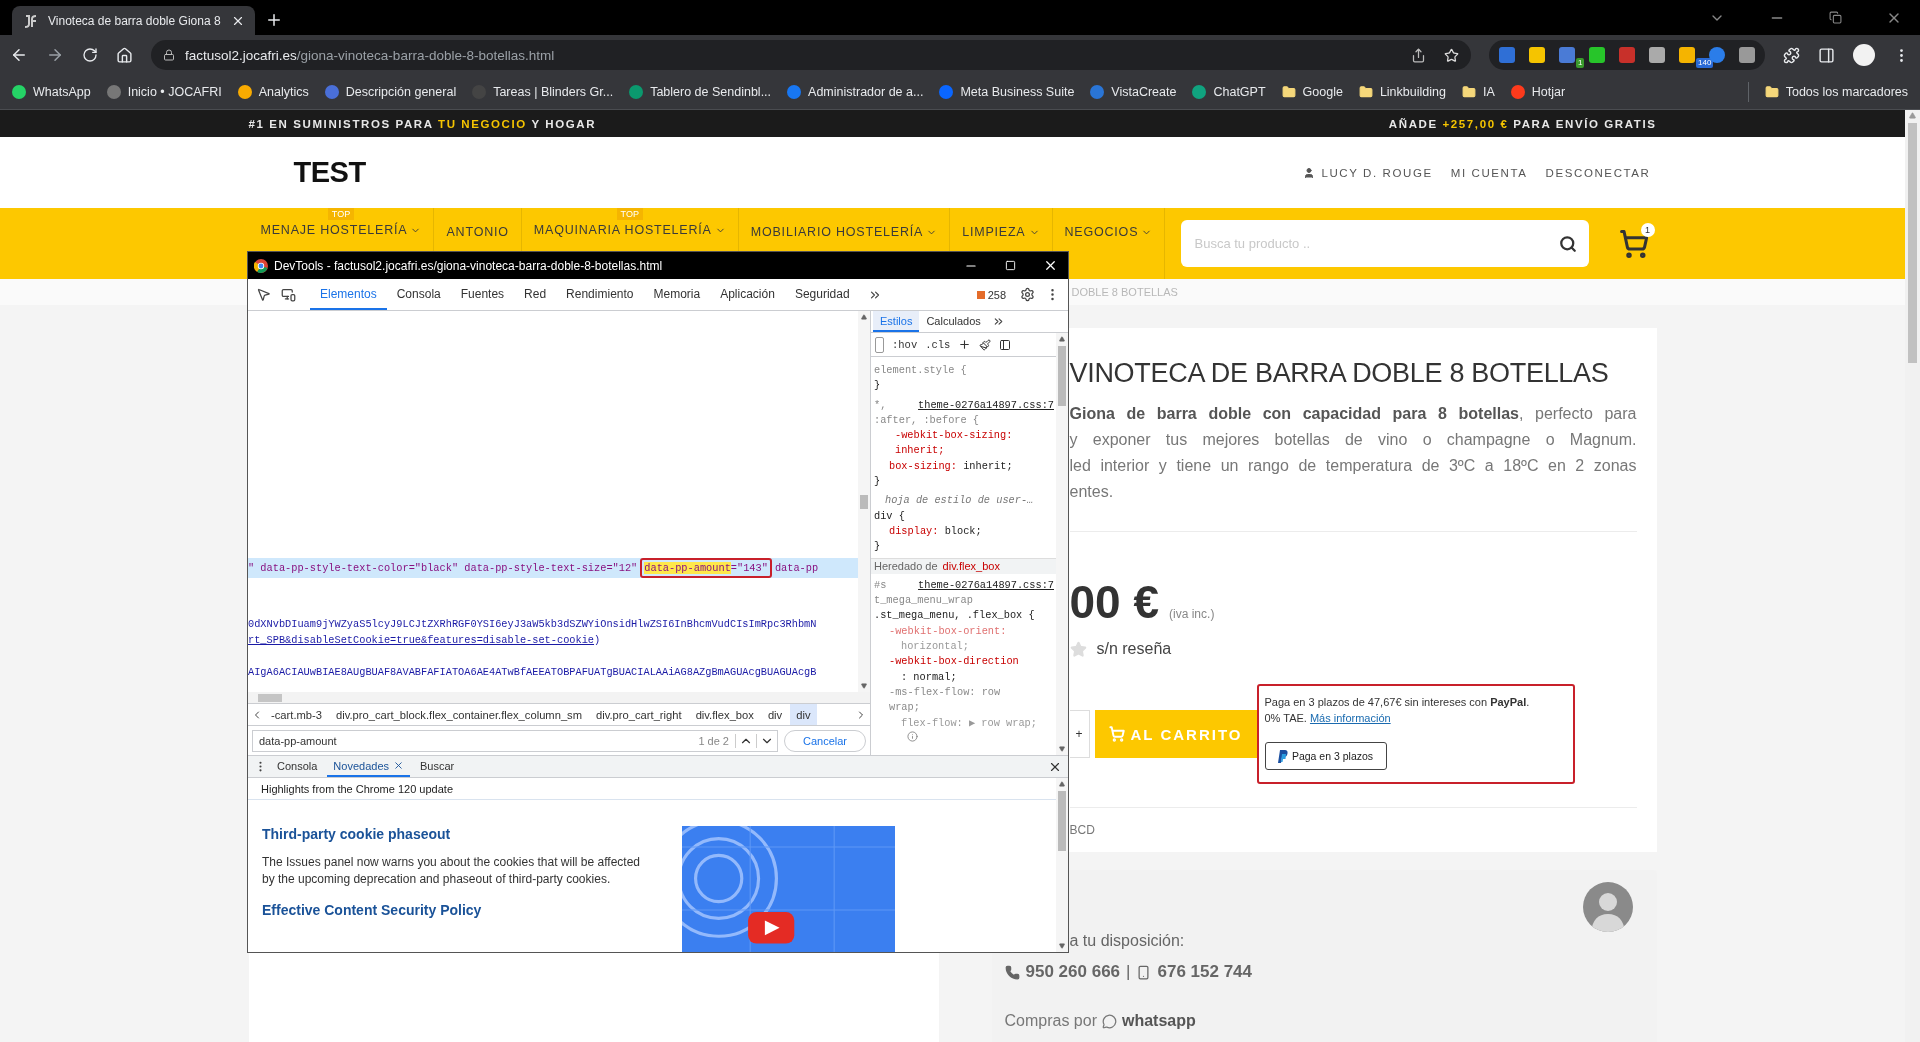  I want to click on search-icon, so click(1567, 243).